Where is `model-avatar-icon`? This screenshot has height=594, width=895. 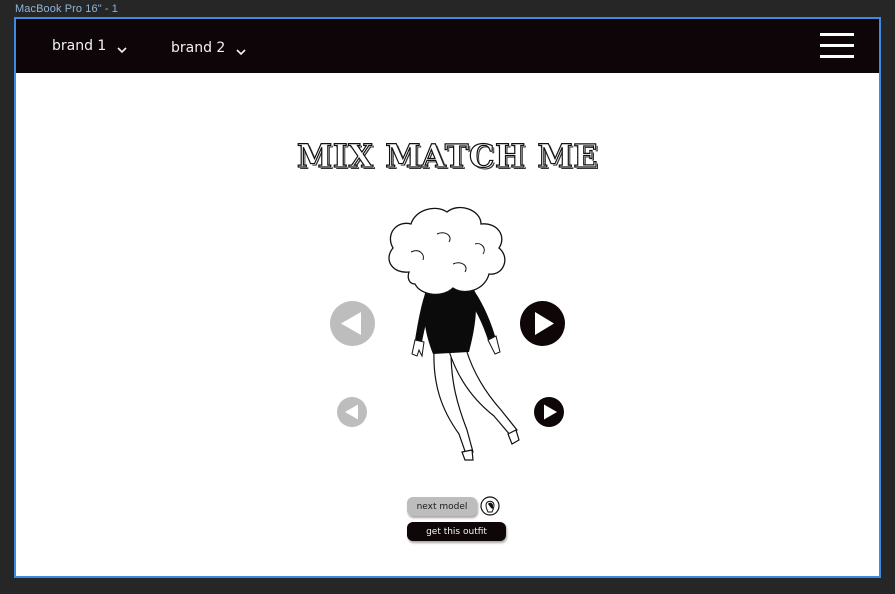
model-avatar-icon is located at coordinates (490, 506).